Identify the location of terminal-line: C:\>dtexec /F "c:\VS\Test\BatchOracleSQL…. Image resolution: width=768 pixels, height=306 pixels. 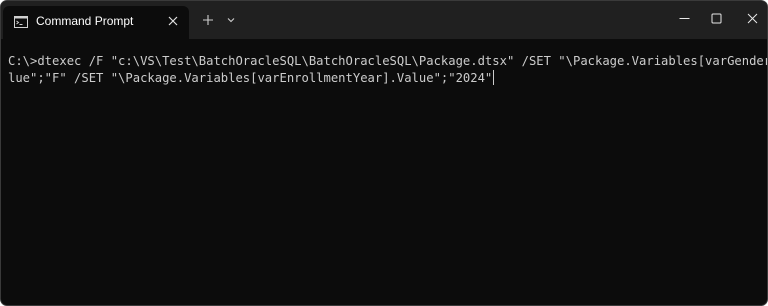
(387, 61).